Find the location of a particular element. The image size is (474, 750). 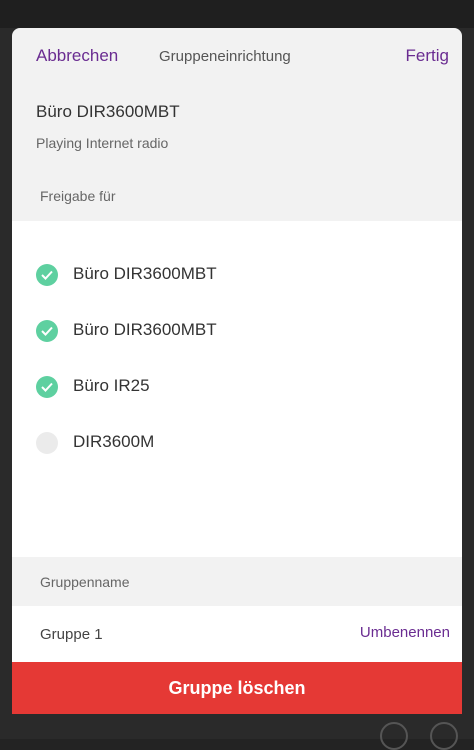

unchecked-circle-icon is located at coordinates (47, 443).